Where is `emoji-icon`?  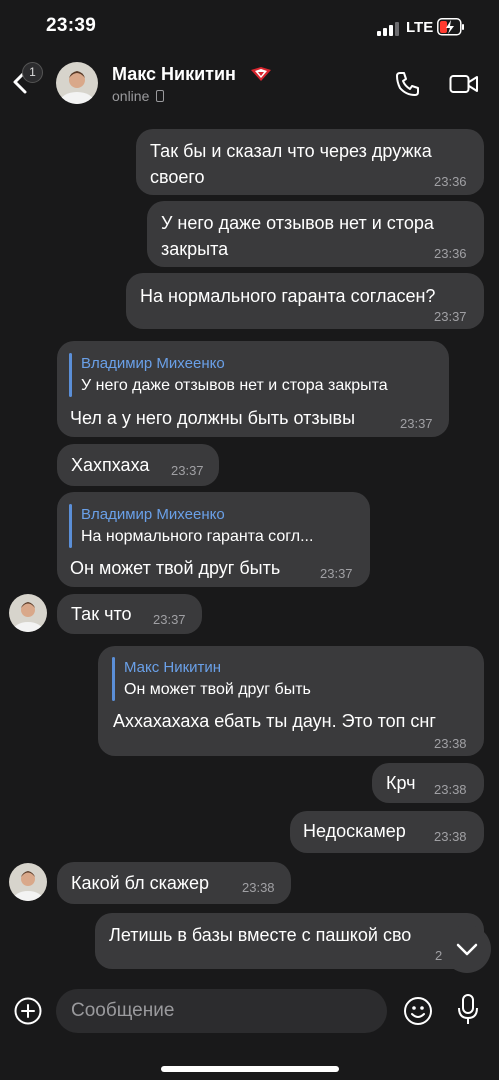 emoji-icon is located at coordinates (418, 1011).